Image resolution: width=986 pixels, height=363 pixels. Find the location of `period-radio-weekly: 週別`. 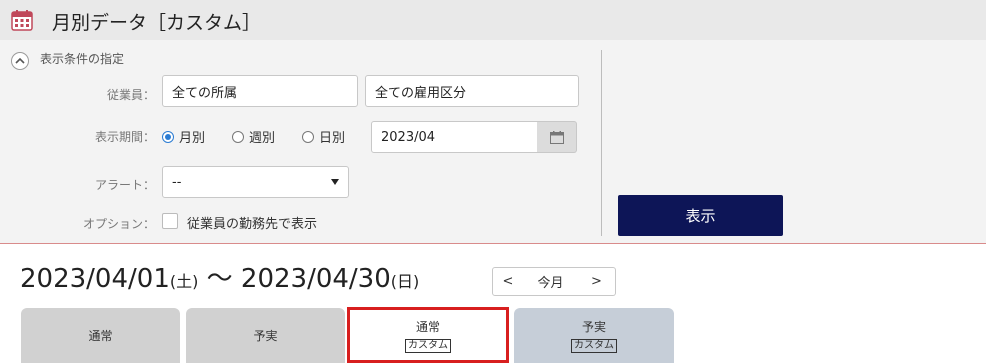

period-radio-weekly: 週別 is located at coordinates (253, 136).